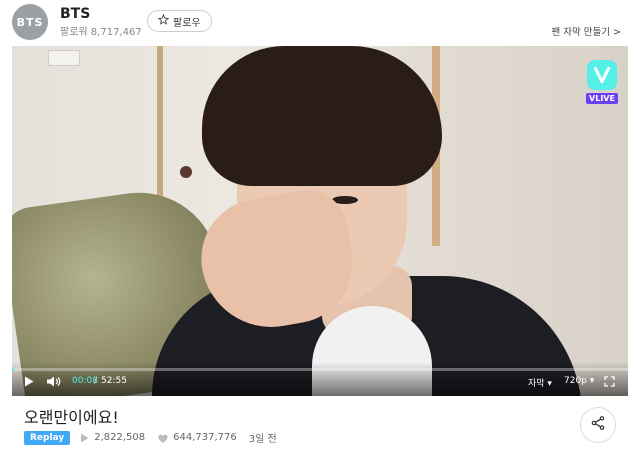 The height and width of the screenshot is (462, 635). I want to click on channel-avatar: BTS, so click(30, 22).